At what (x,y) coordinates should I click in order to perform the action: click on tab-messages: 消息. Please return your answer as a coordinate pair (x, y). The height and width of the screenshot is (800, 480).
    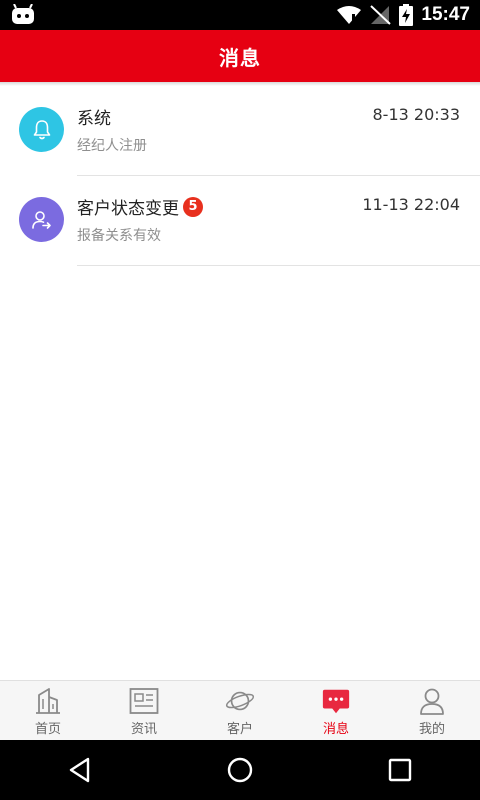
    Looking at the image, I should click on (336, 711).